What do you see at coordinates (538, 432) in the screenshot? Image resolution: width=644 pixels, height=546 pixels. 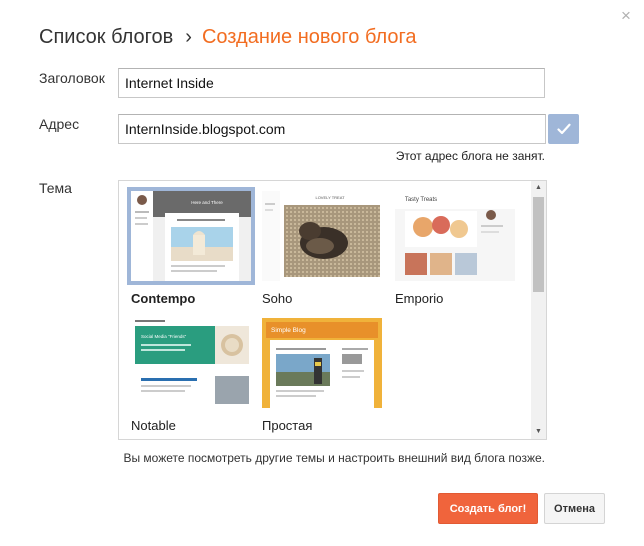 I see `scroll-down-arrow-icon: ▼` at bounding box center [538, 432].